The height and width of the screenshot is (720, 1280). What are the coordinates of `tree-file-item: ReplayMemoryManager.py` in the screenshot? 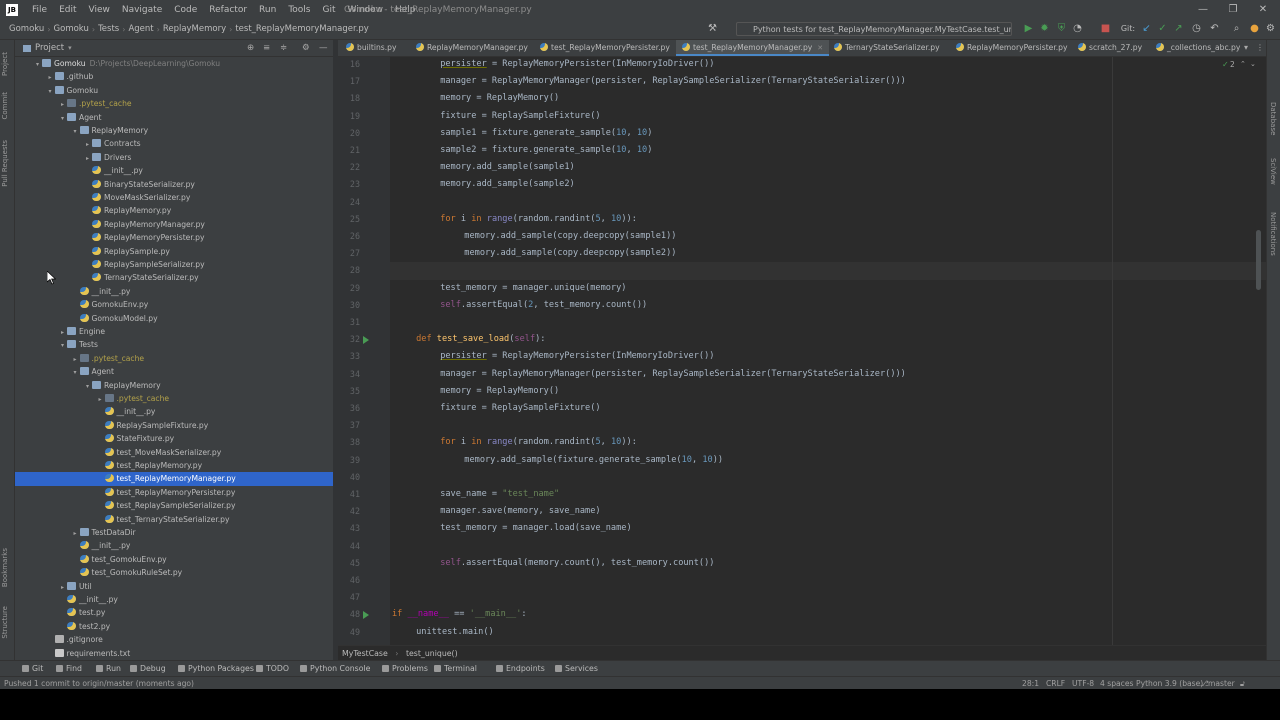 It's located at (174, 224).